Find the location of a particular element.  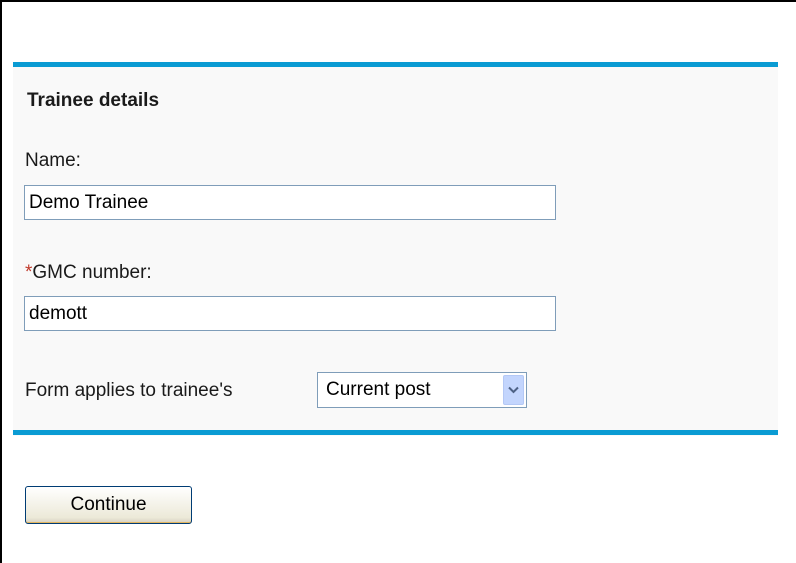

applies-to-select: Current post is located at coordinates (422, 390).